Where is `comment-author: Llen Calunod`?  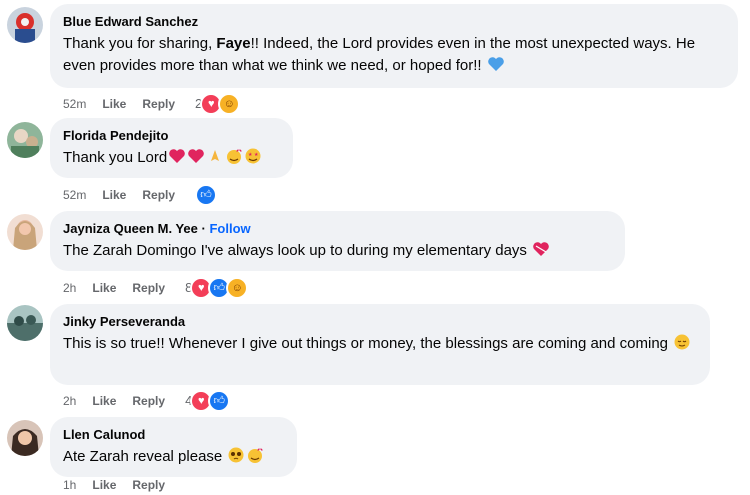
comment-author: Llen Calunod is located at coordinates (173, 434).